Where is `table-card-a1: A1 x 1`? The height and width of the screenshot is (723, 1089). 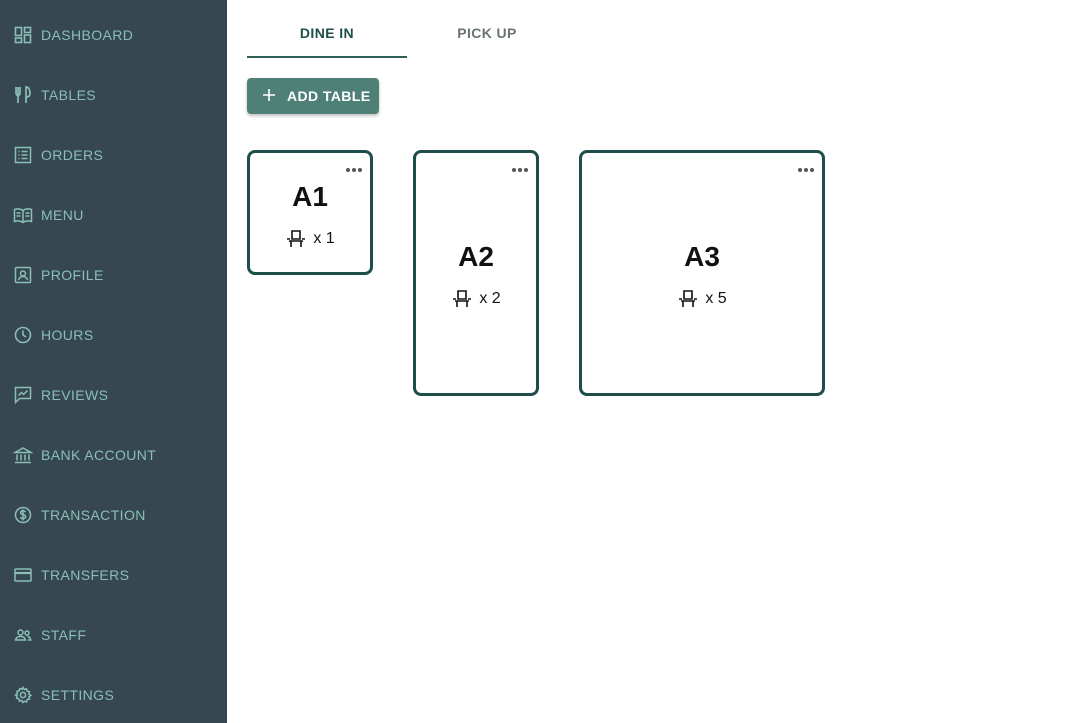
table-card-a1: A1 x 1 is located at coordinates (310, 212).